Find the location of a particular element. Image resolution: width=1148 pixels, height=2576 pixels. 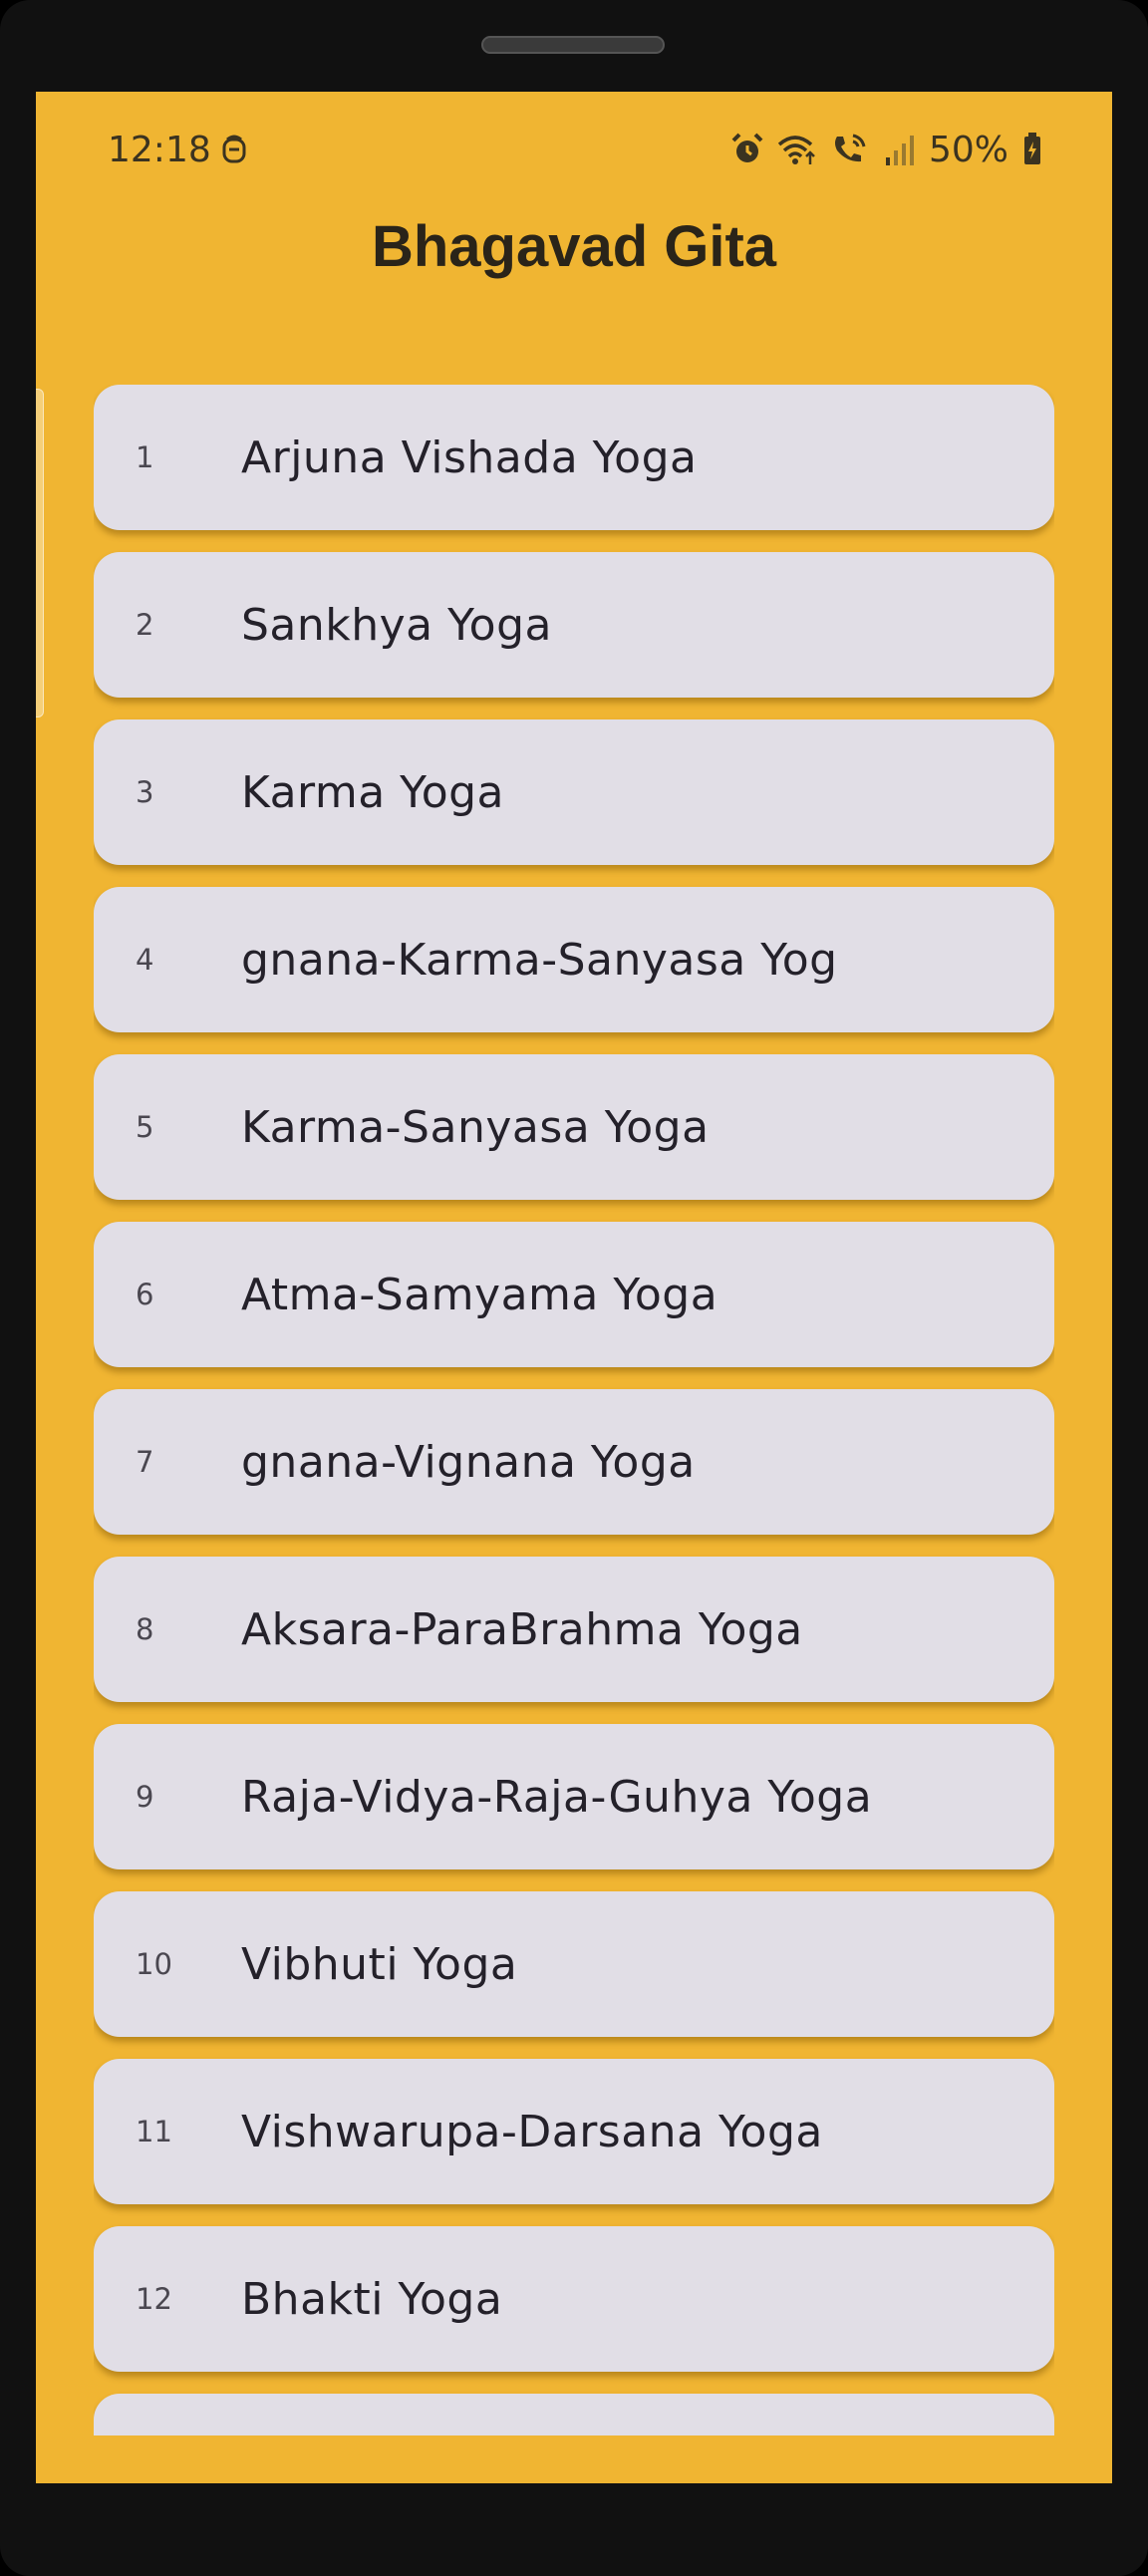

battery-percent: 50% is located at coordinates (968, 149).